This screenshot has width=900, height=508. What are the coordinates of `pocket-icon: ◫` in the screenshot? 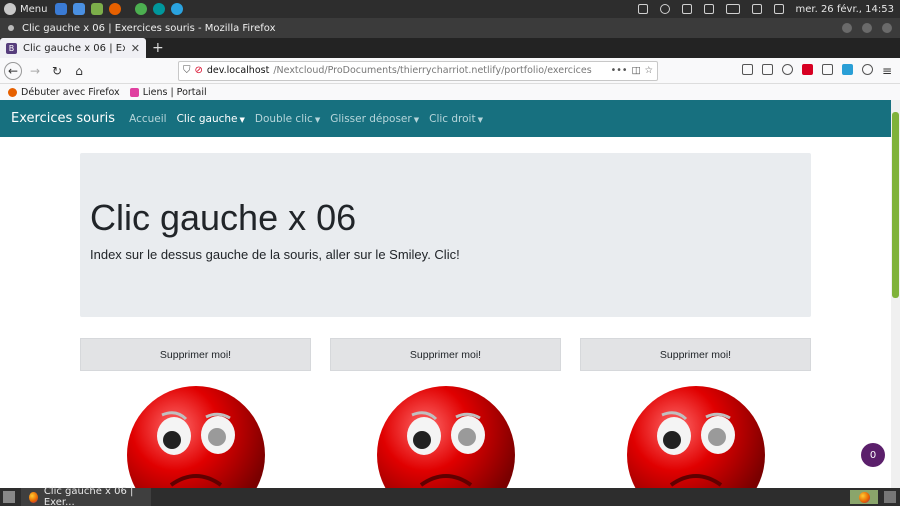 It's located at (635, 70).